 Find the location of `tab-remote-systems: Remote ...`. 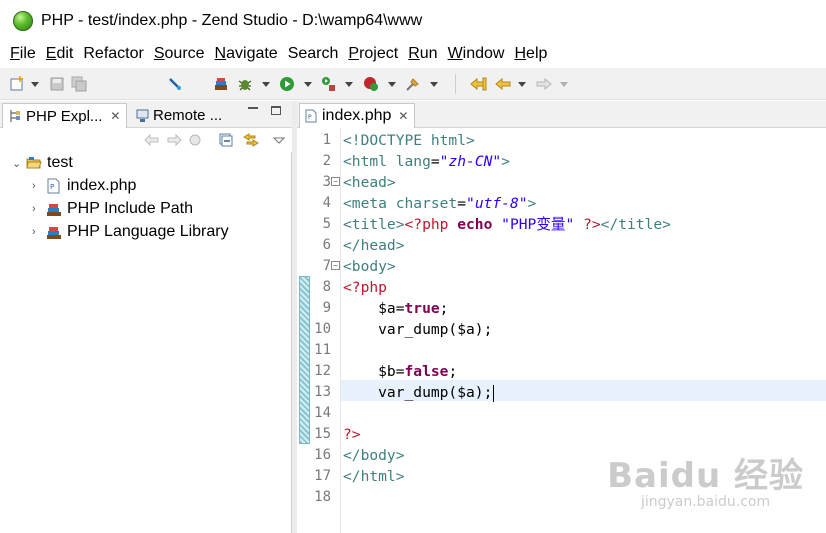

tab-remote-systems: Remote ... is located at coordinates (177, 115).